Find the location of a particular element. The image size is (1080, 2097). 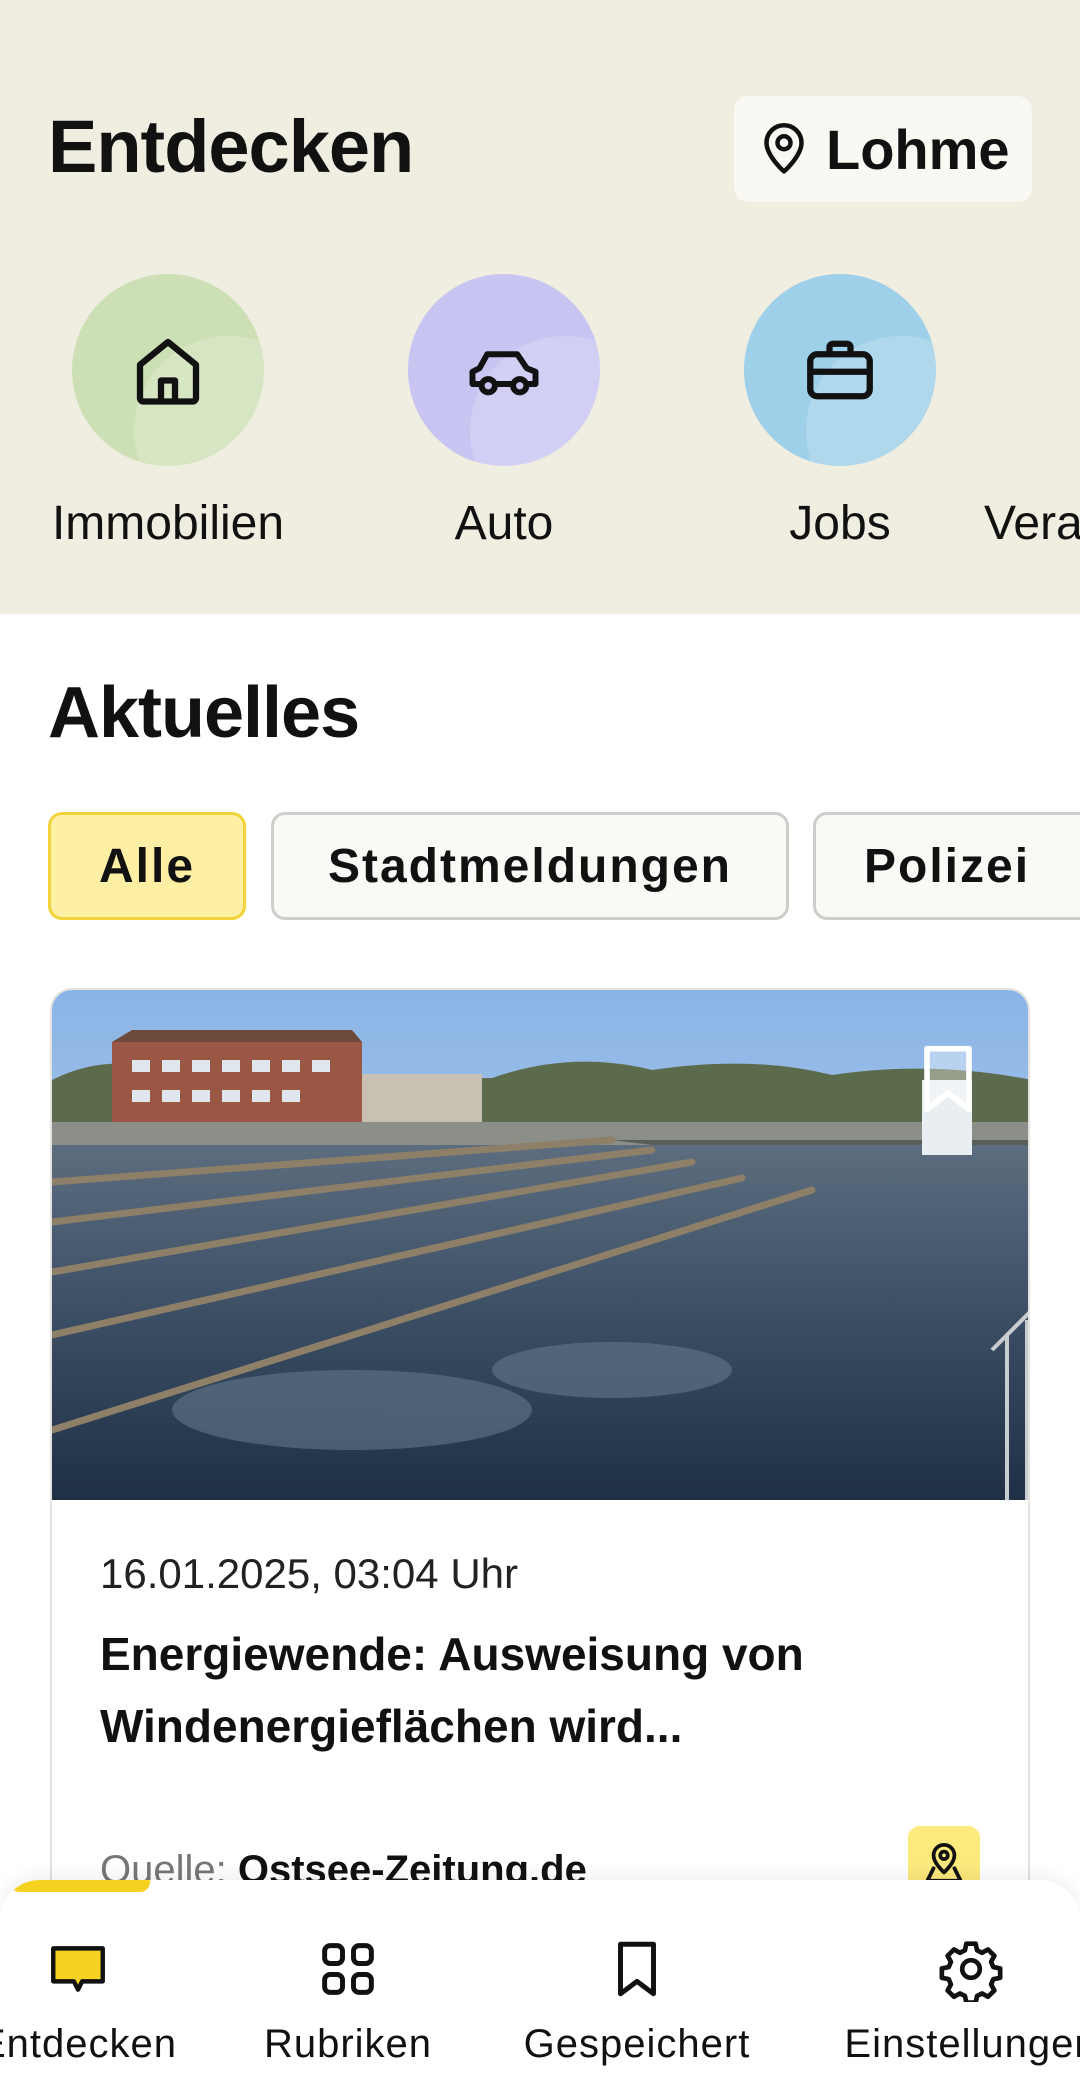

filter-chips: Alle Stadtmeldungen Polizei is located at coordinates (540, 867).